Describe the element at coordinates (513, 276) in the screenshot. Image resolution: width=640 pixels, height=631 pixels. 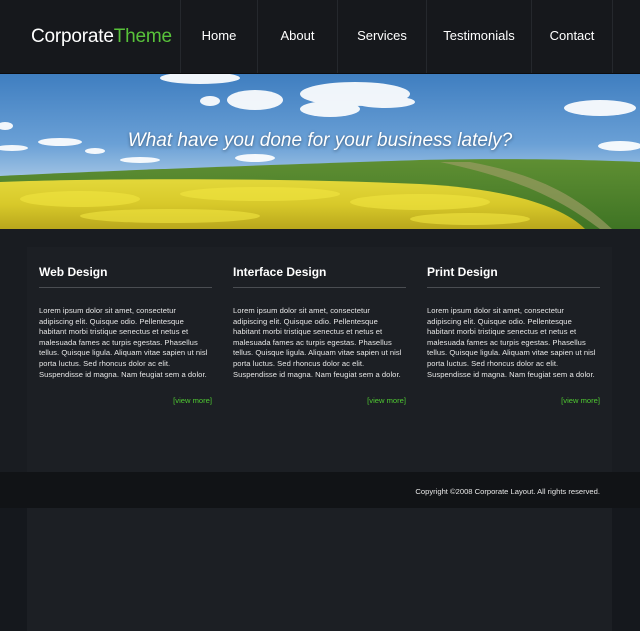
I see `column-title: Print Design` at that location.